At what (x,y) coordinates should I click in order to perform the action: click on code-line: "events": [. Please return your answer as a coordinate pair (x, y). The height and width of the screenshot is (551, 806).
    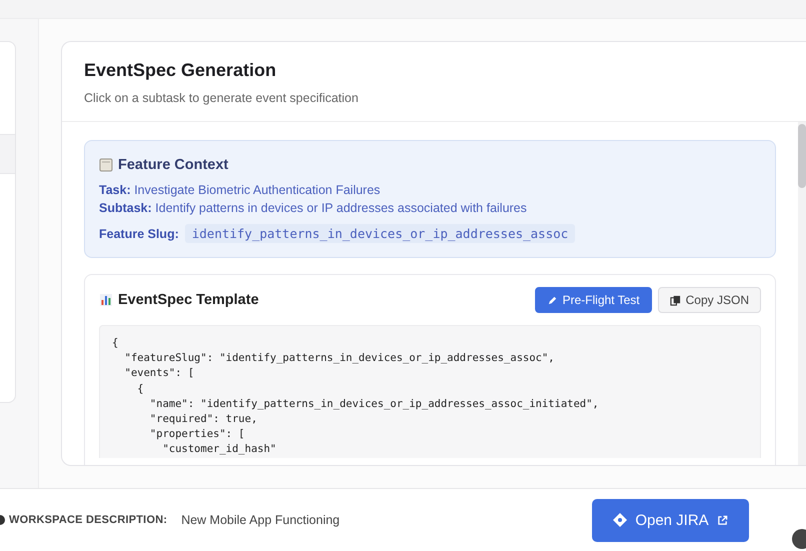
    Looking at the image, I should click on (160, 374).